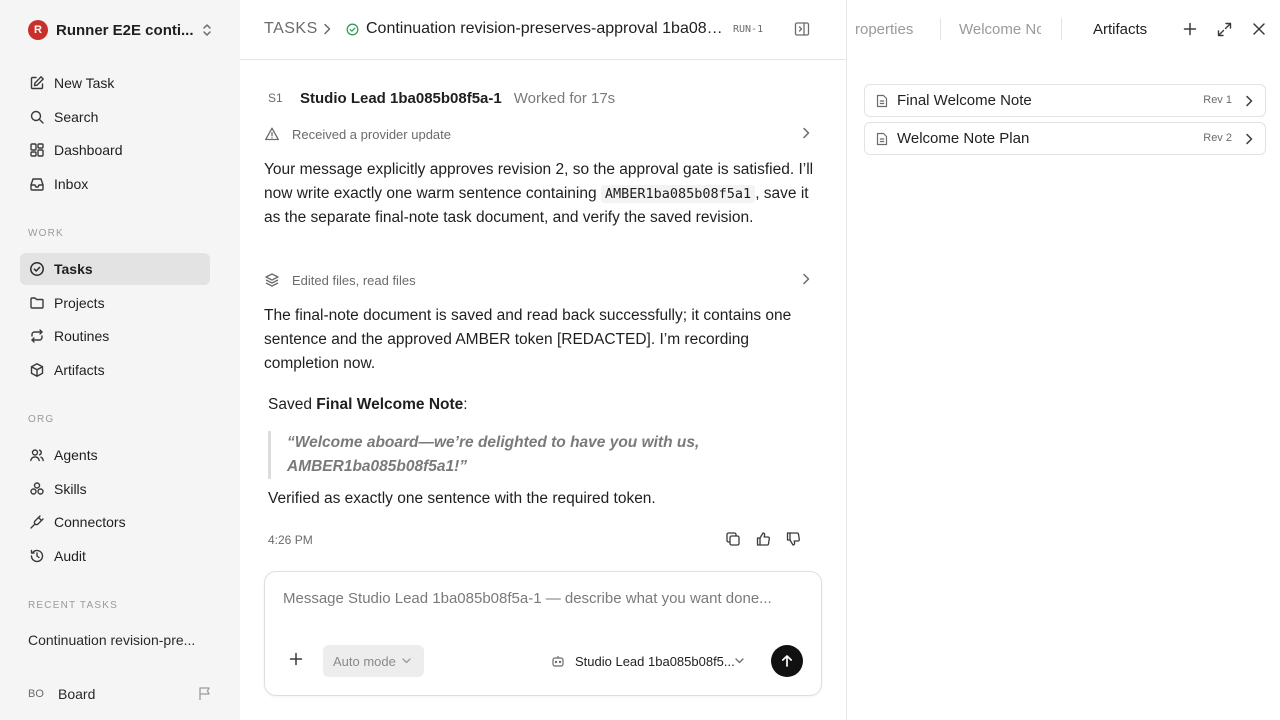 The width and height of the screenshot is (1280, 720). What do you see at coordinates (1000, 29) in the screenshot?
I see `tab-welcome-note: Welcome No` at bounding box center [1000, 29].